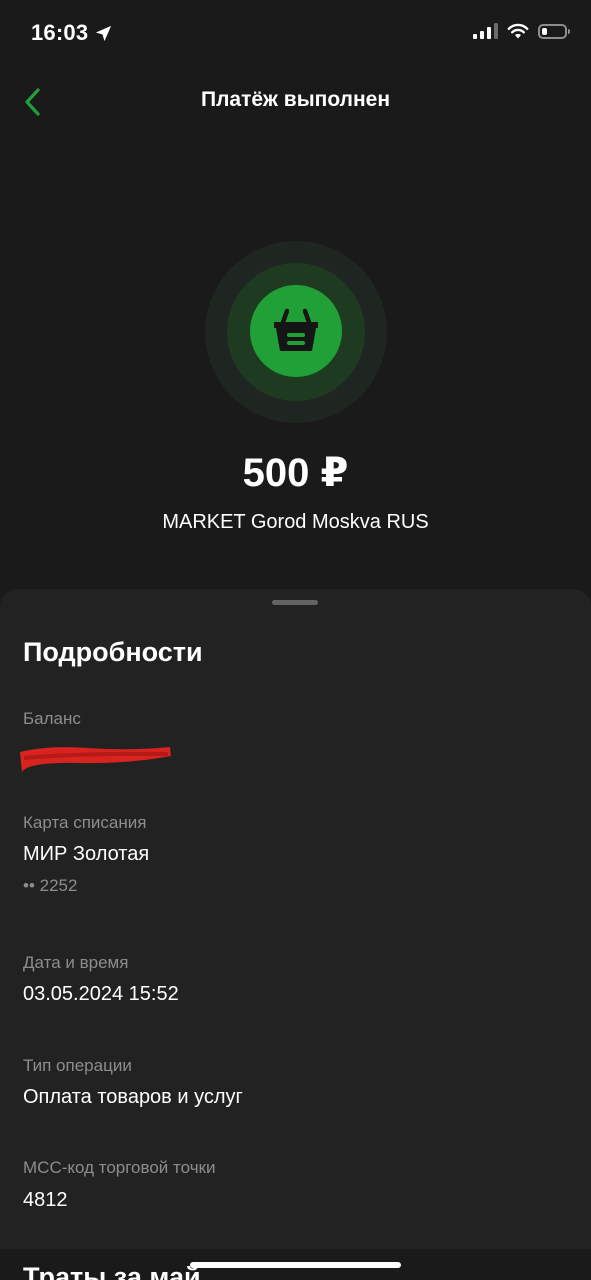 Image resolution: width=591 pixels, height=1280 pixels. I want to click on mcc-label: MCC-код торговой точки, so click(119, 1167).